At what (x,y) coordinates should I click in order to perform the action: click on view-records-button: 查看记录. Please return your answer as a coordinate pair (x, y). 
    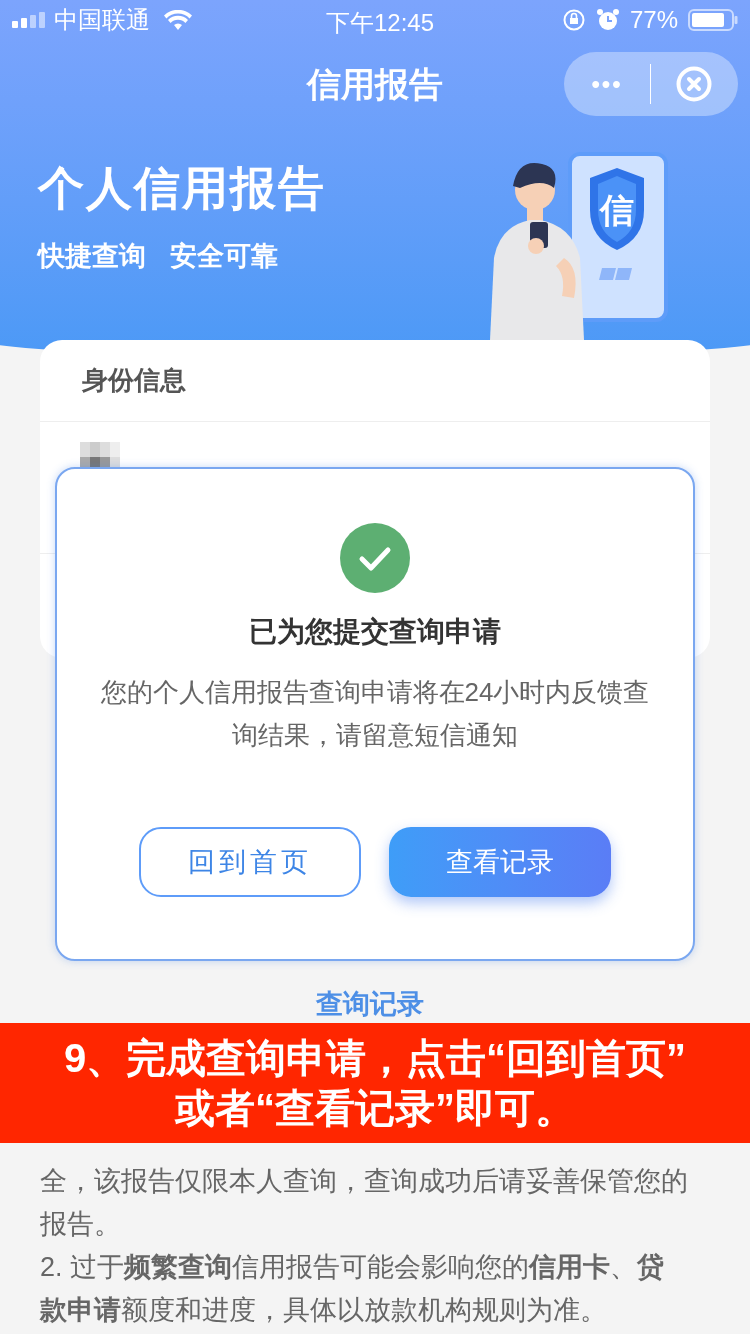
    Looking at the image, I should click on (500, 862).